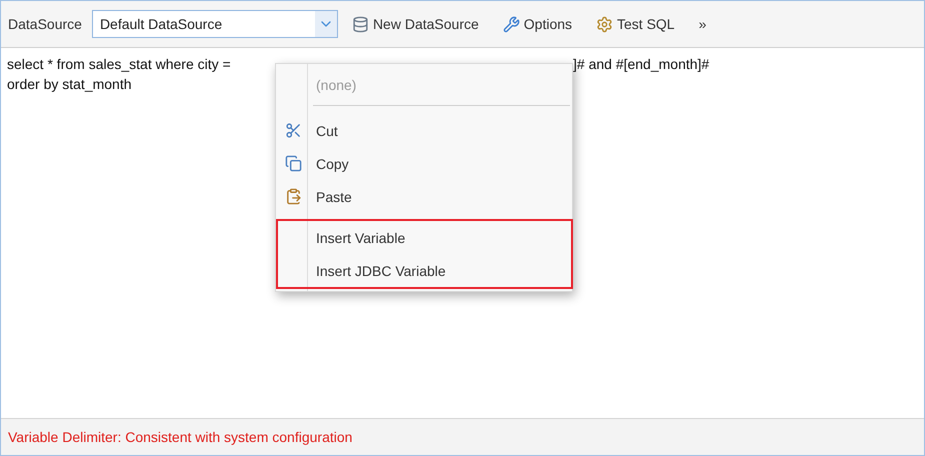 The image size is (925, 456). What do you see at coordinates (511, 24) in the screenshot?
I see `wrench-icon` at bounding box center [511, 24].